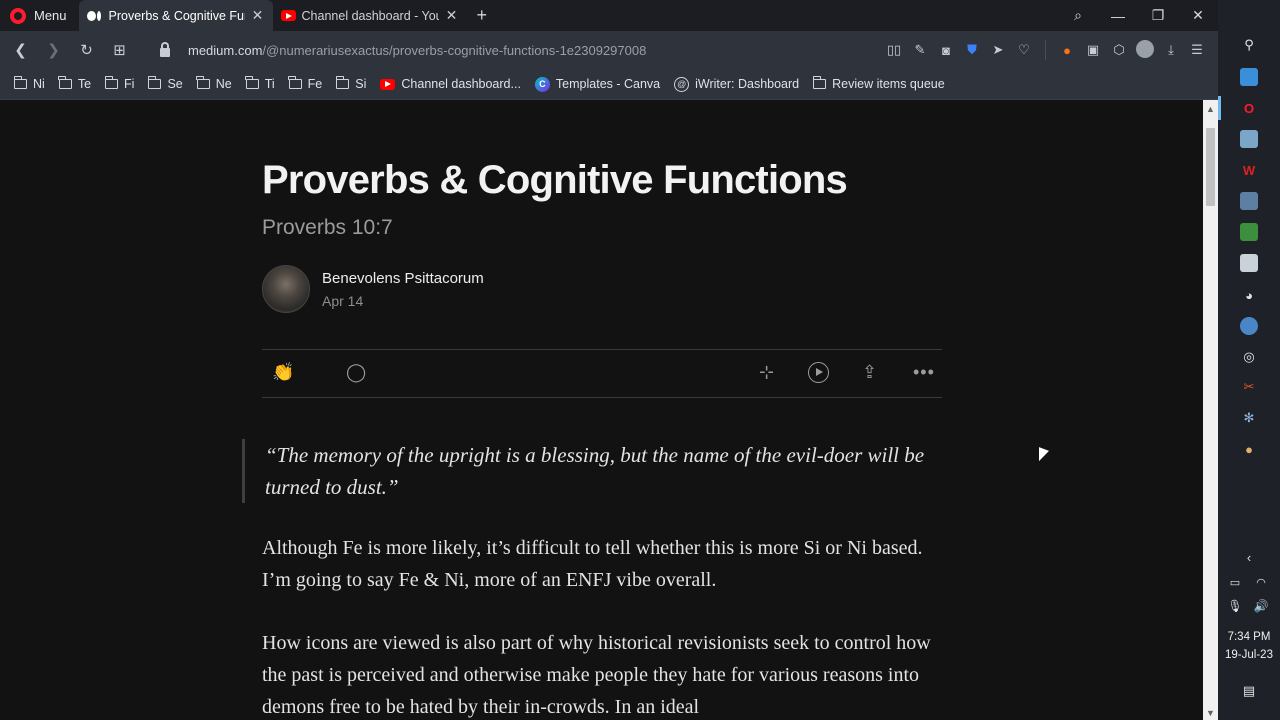 The width and height of the screenshot is (1280, 720). Describe the element at coordinates (1249, 139) in the screenshot. I see `notepad-icon` at that location.